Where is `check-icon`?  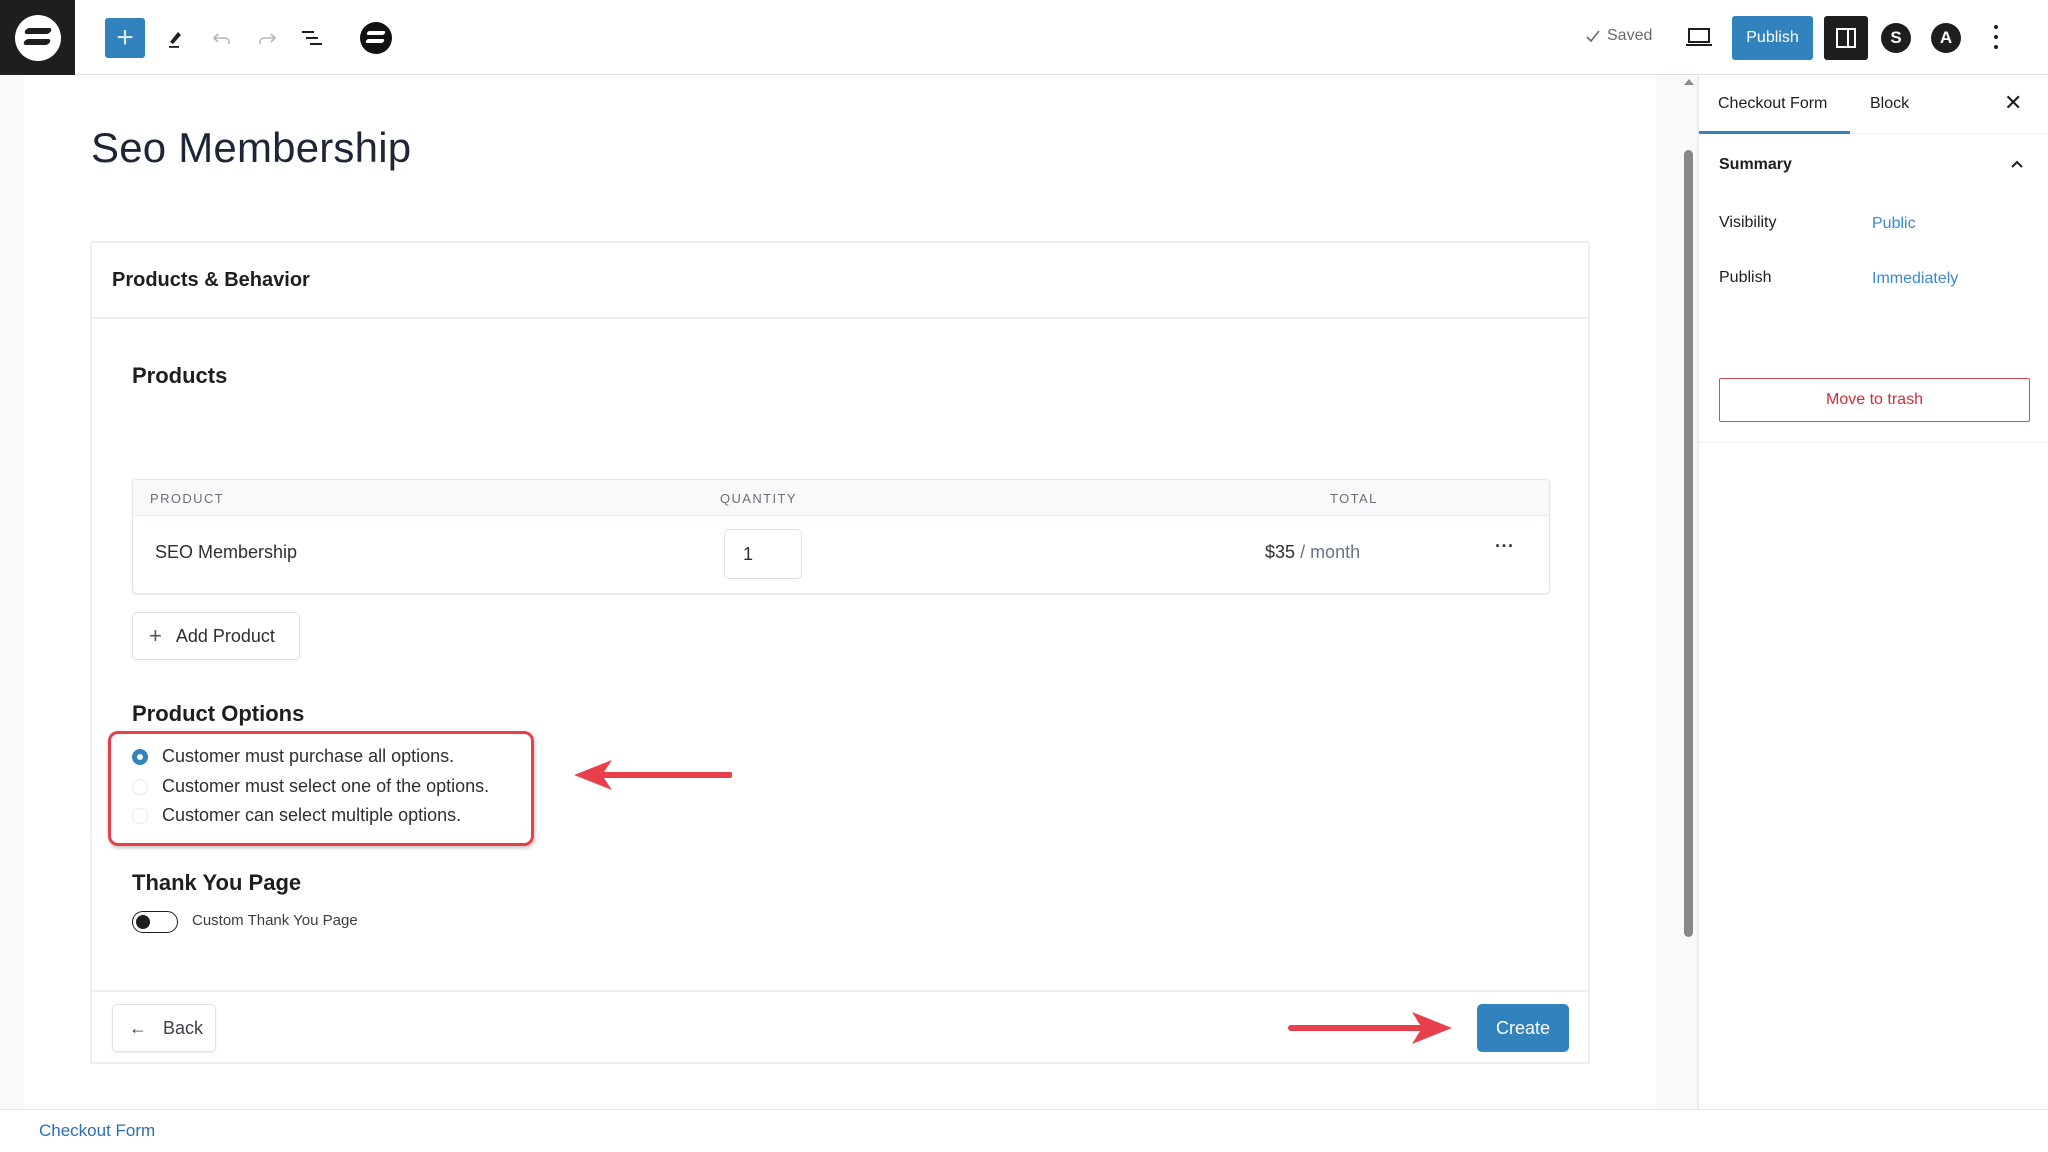
check-icon is located at coordinates (1593, 36).